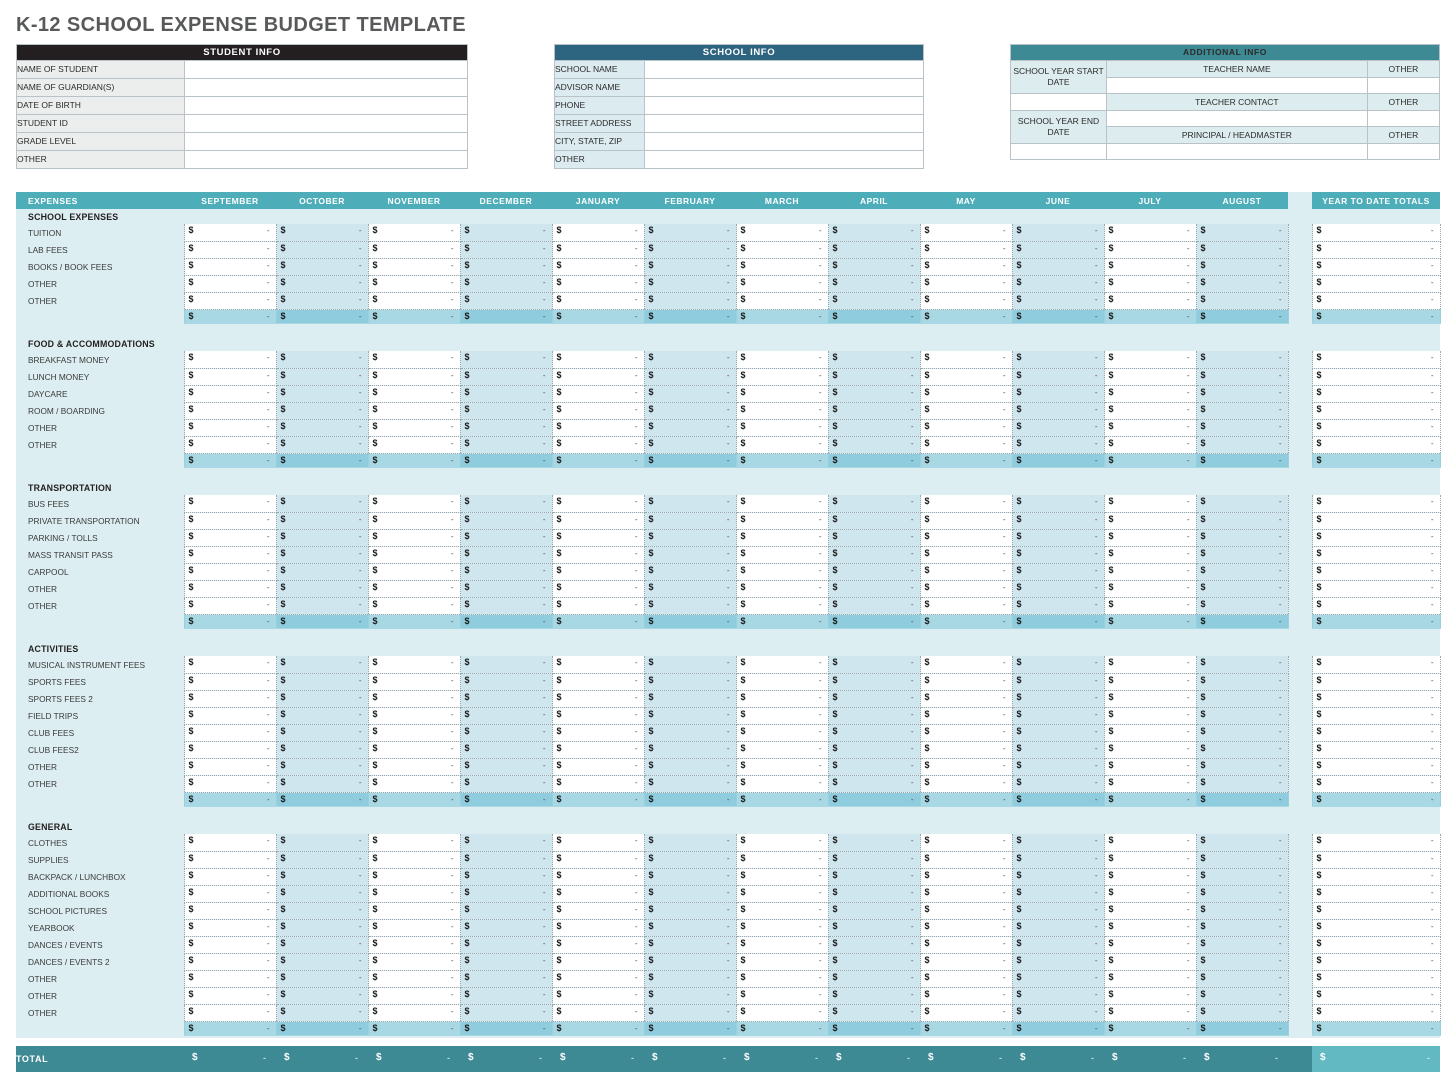  I want to click on teacher-contact-other-input, so click(1403, 118).